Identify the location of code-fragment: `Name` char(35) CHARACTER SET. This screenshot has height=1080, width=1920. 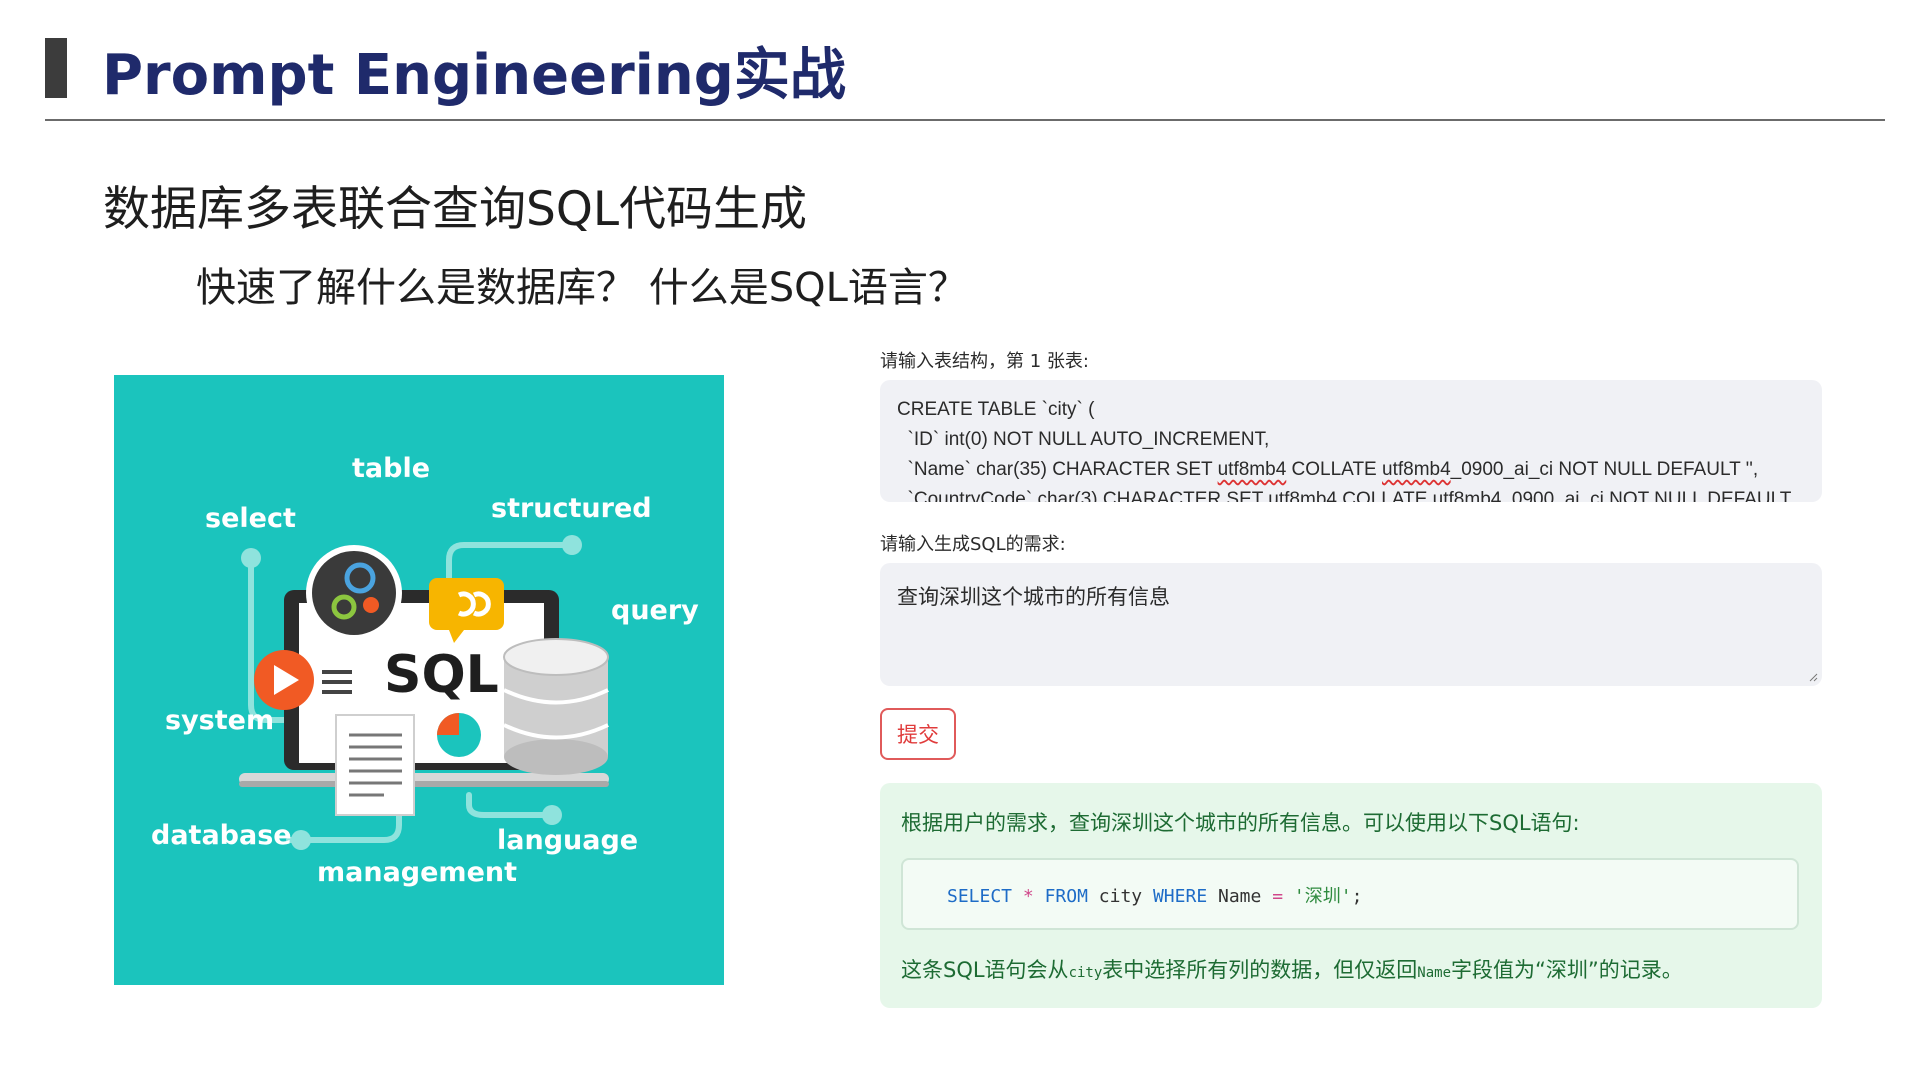
(1057, 469).